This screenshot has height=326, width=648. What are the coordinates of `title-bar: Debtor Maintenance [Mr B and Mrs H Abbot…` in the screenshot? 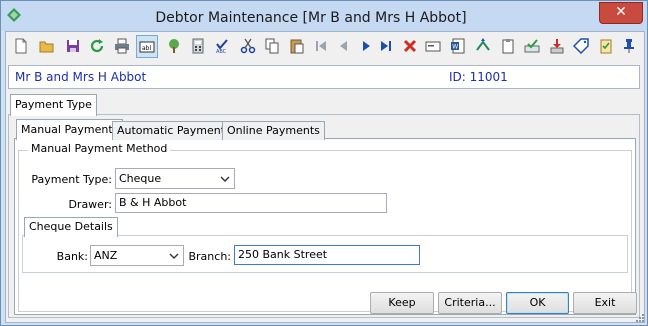 It's located at (324, 16).